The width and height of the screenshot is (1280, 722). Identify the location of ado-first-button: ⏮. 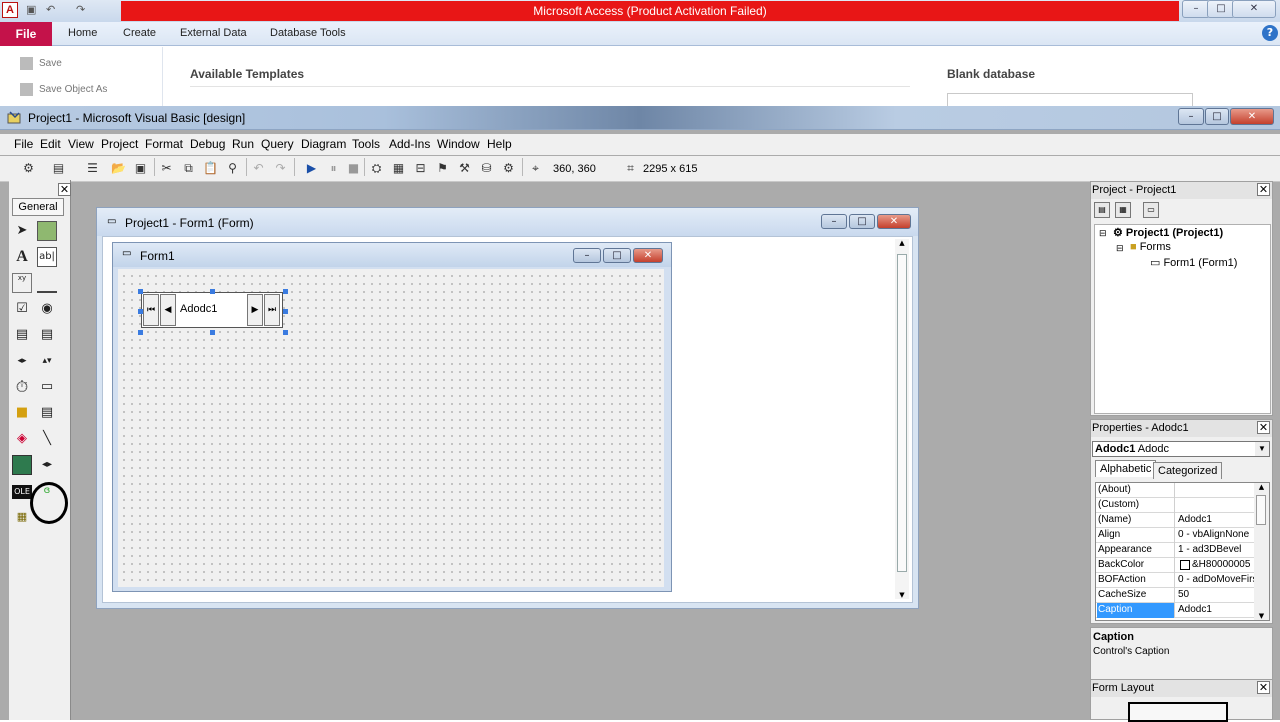
(151, 310).